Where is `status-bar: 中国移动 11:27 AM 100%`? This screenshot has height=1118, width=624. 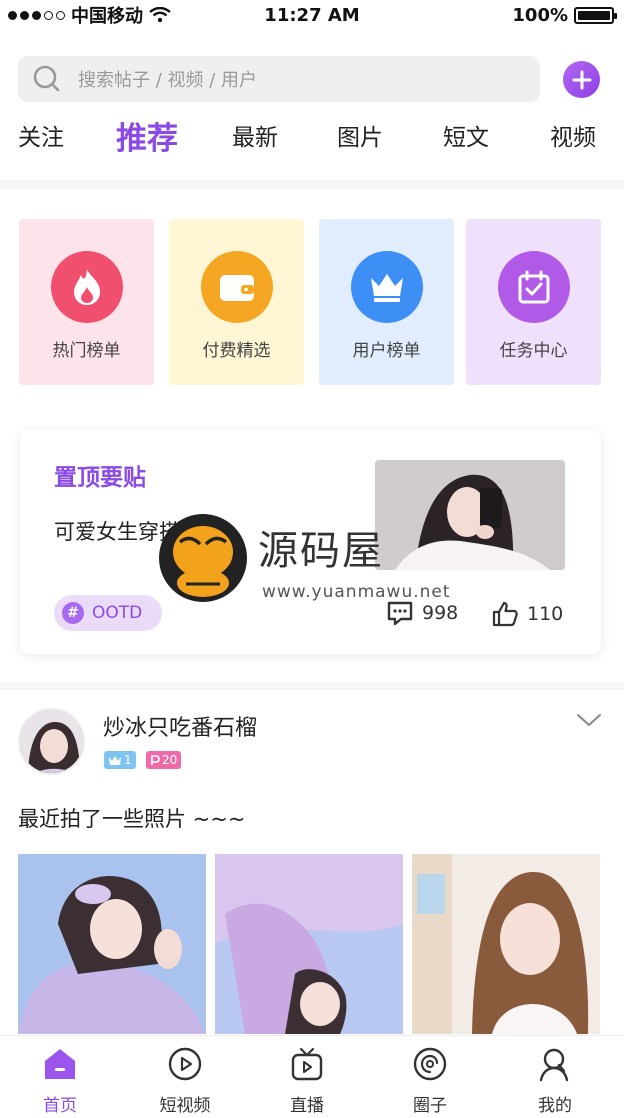
status-bar: 中国移动 11:27 AM 100% is located at coordinates (312, 15).